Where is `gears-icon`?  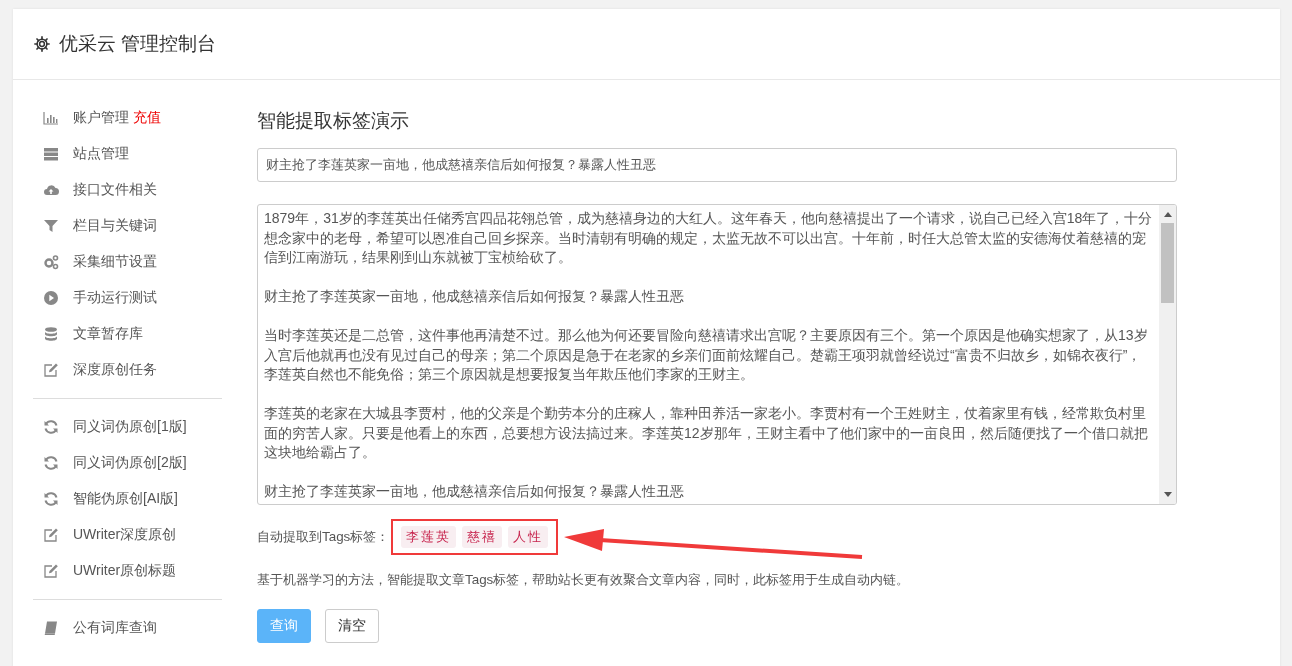
gears-icon is located at coordinates (51, 262).